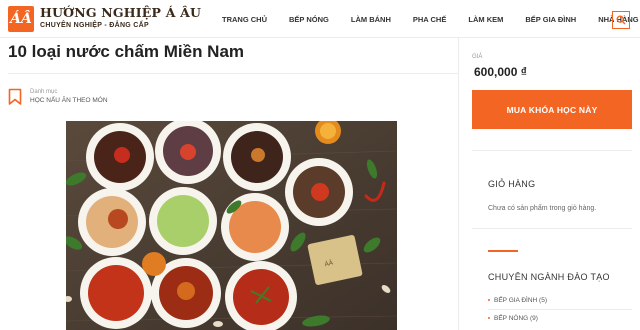  What do you see at coordinates (512, 184) in the screenshot?
I see `cart-title: GIỎ HÀNG` at bounding box center [512, 184].